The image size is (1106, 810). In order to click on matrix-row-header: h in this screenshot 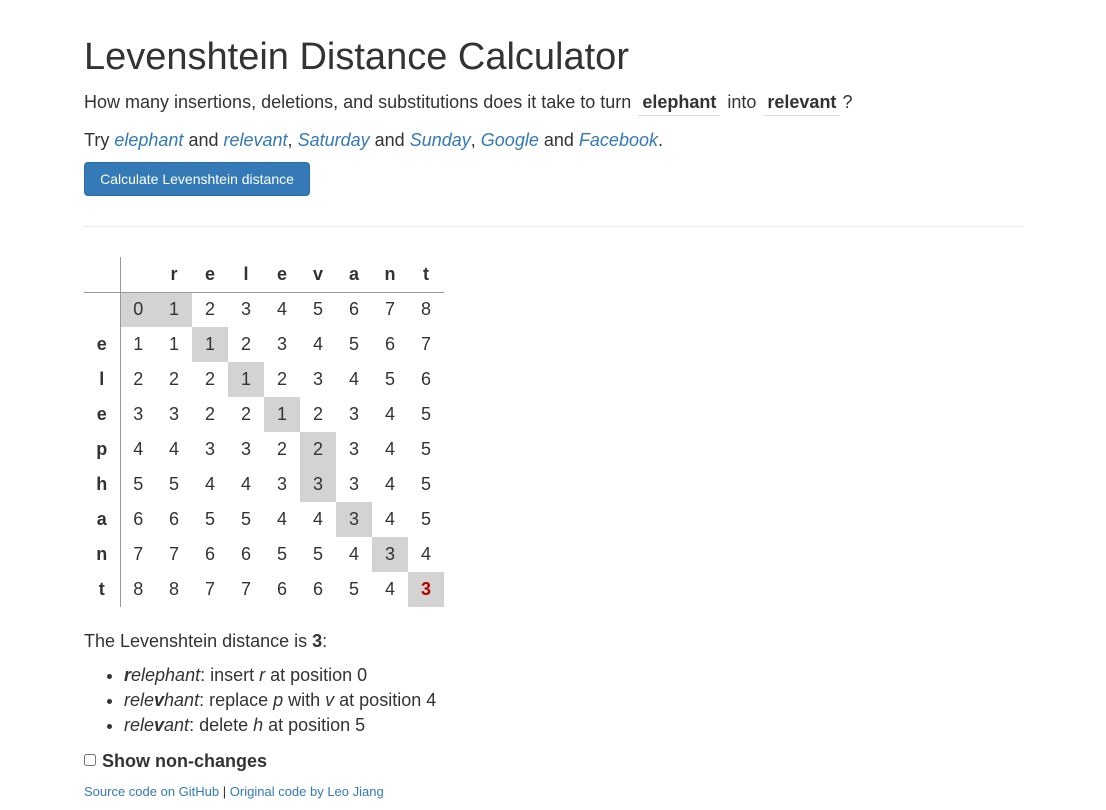, I will do `click(102, 484)`.